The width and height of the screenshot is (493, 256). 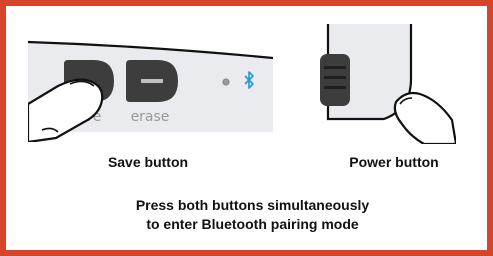 What do you see at coordinates (152, 81) in the screenshot?
I see `erase-button-mark` at bounding box center [152, 81].